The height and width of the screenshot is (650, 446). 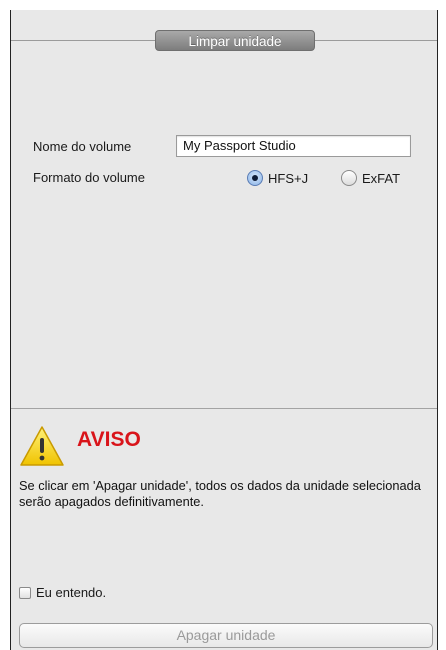 What do you see at coordinates (288, 178) in the screenshot?
I see `format-option-label: HFS+J` at bounding box center [288, 178].